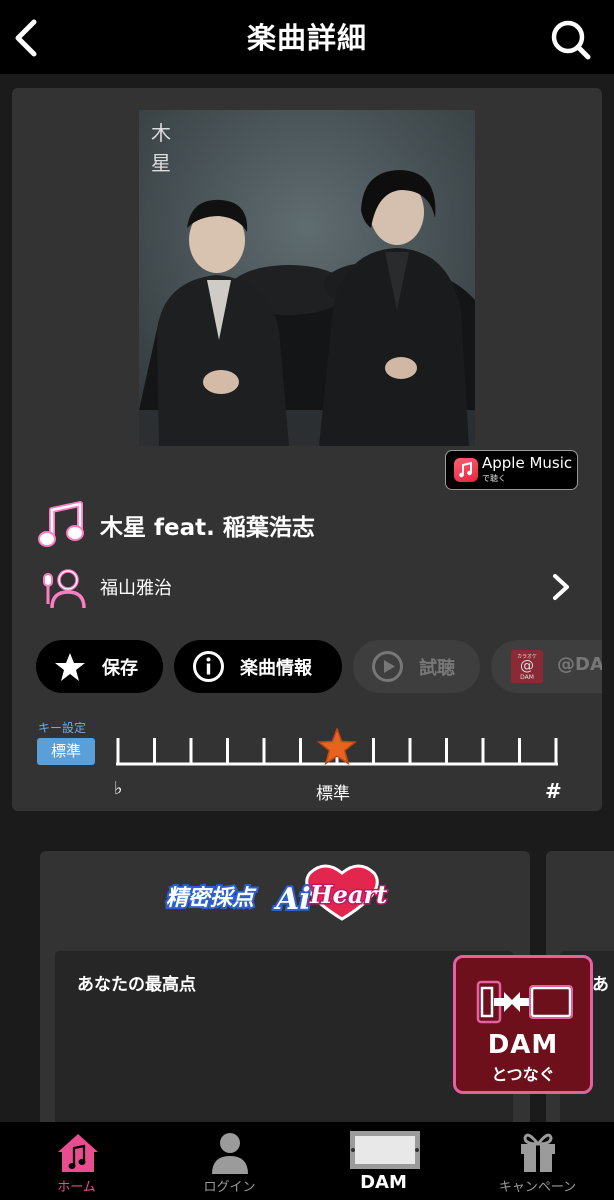  What do you see at coordinates (136, 985) in the screenshot?
I see `best-score-label: あなたの最高点` at bounding box center [136, 985].